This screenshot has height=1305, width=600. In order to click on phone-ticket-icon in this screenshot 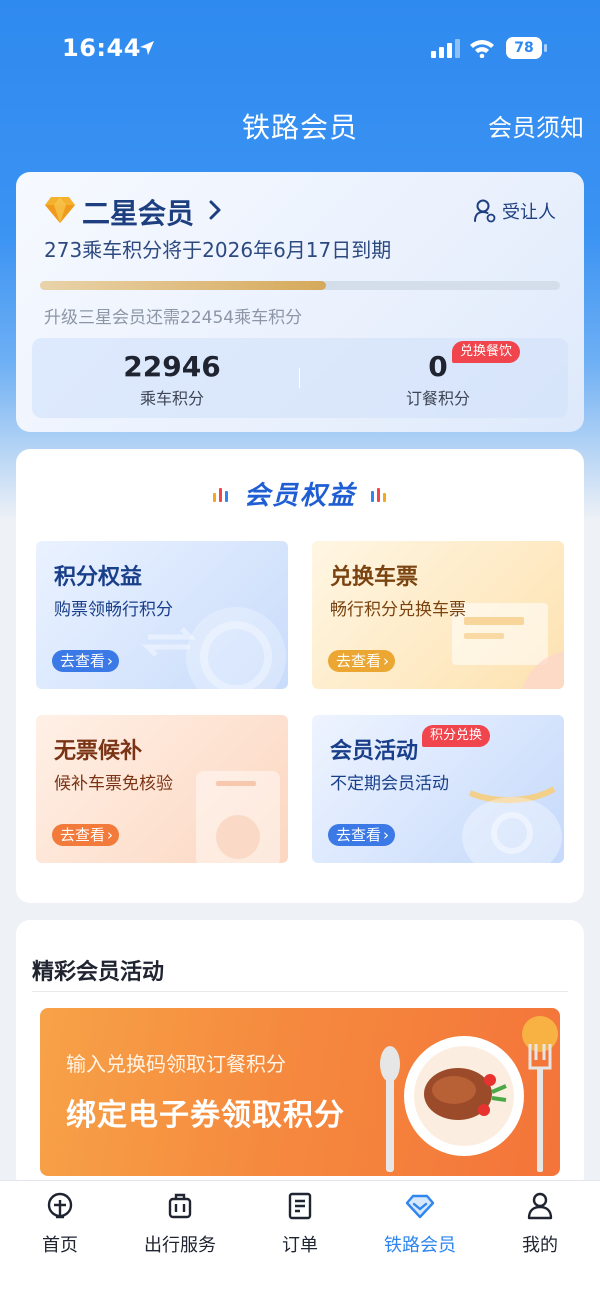, I will do `click(238, 817)`.